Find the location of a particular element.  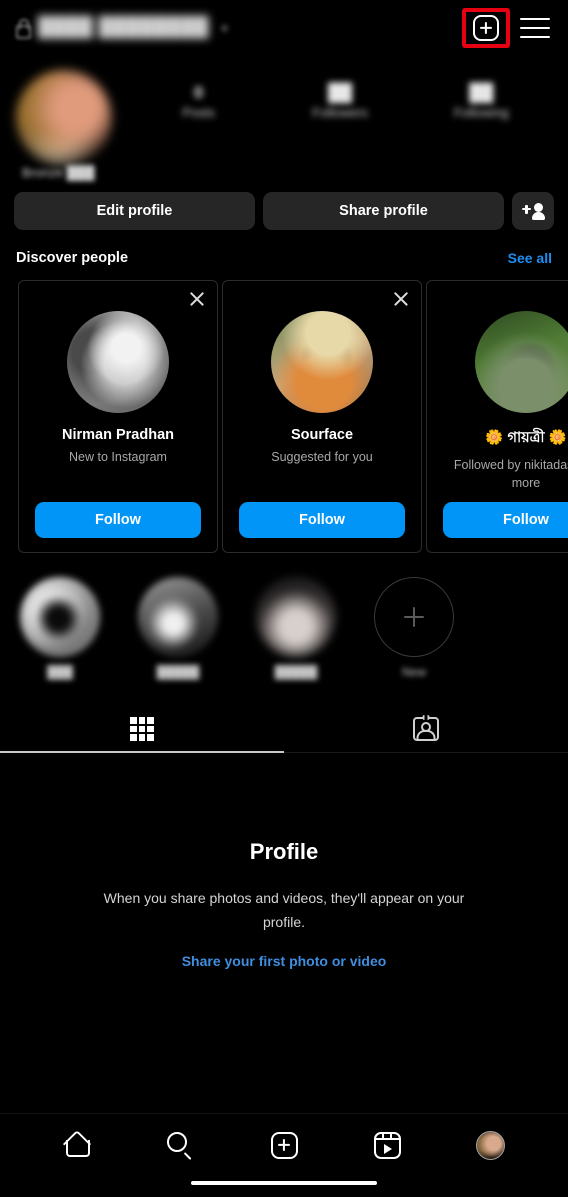

nav-home is located at coordinates (77, 1145).